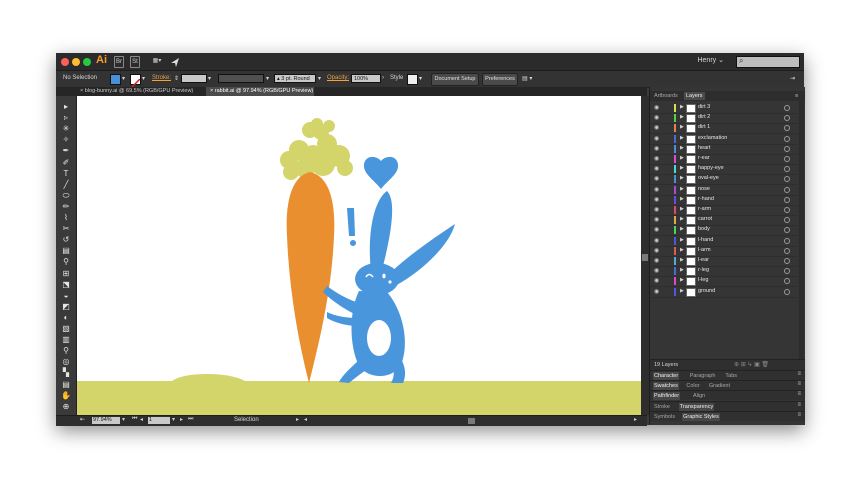  What do you see at coordinates (159, 420) in the screenshot?
I see `artboard-number-field: 1` at bounding box center [159, 420].